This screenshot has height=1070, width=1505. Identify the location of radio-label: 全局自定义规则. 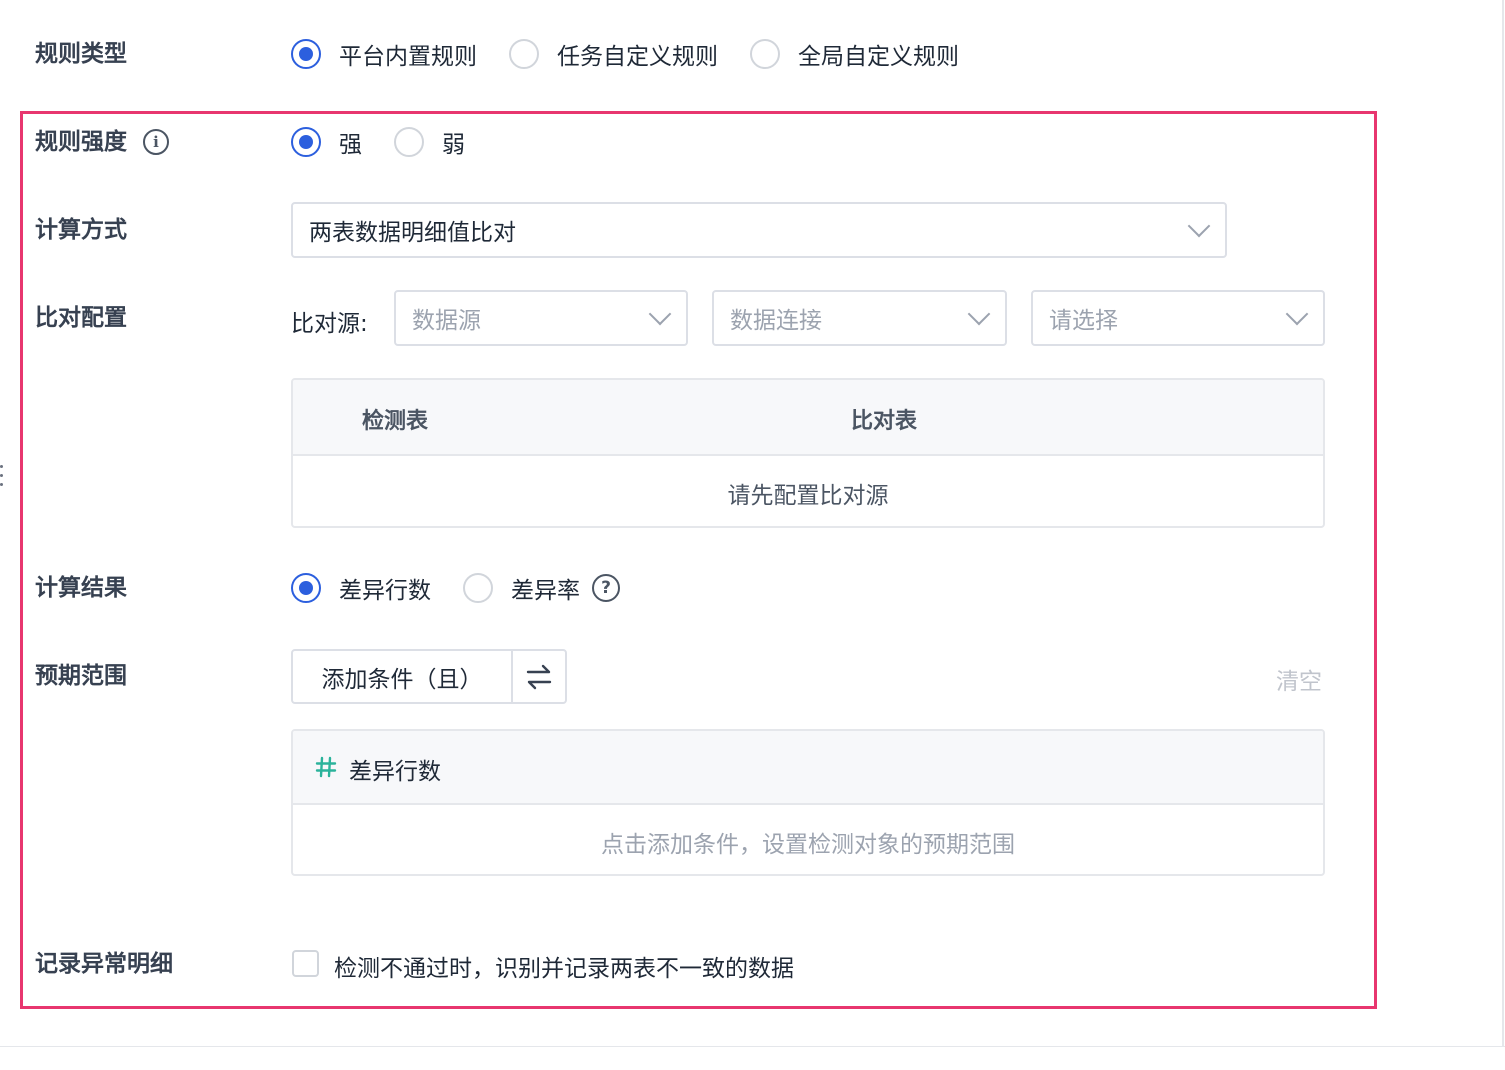
(878, 57).